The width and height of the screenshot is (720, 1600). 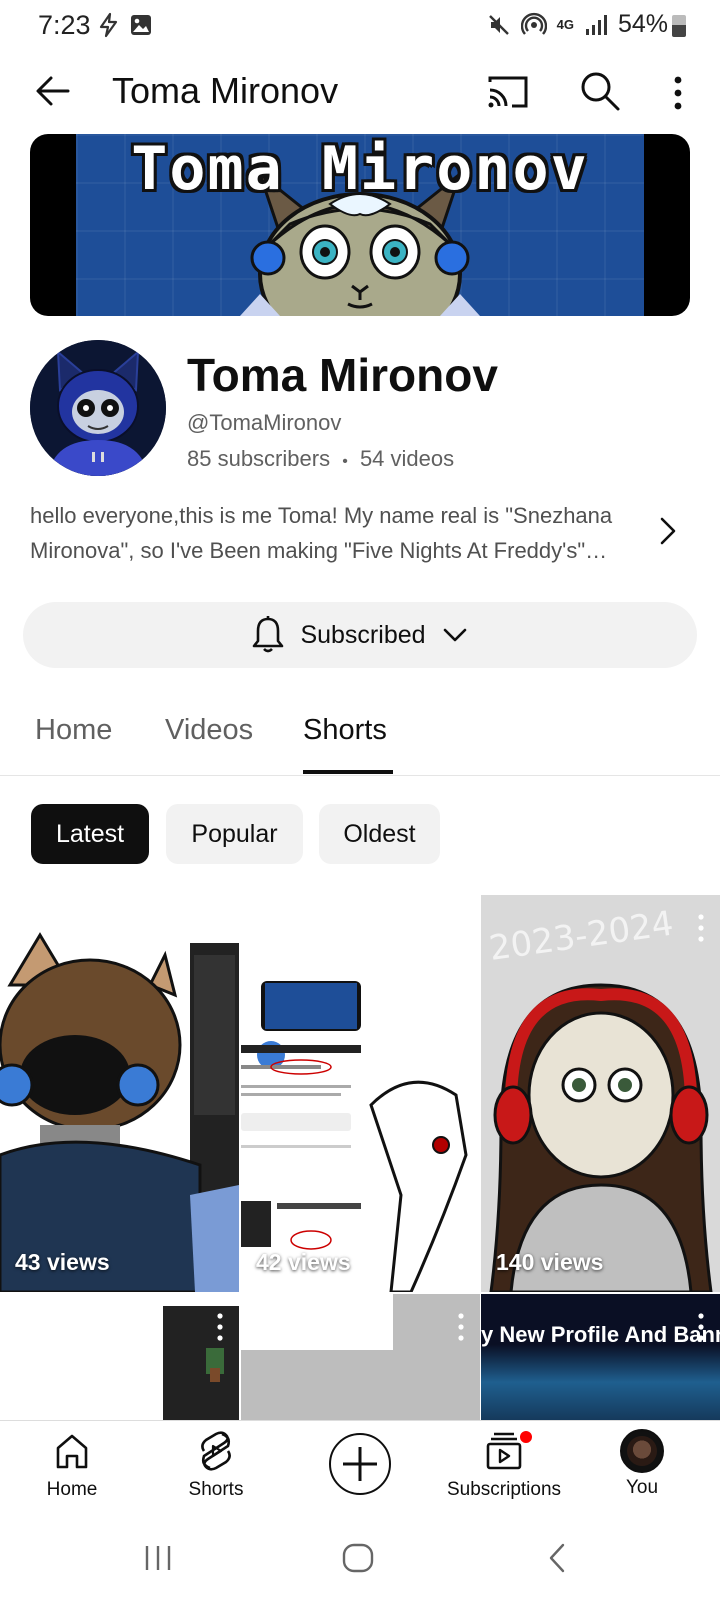 I want to click on avatar-art, so click(x=98, y=408).